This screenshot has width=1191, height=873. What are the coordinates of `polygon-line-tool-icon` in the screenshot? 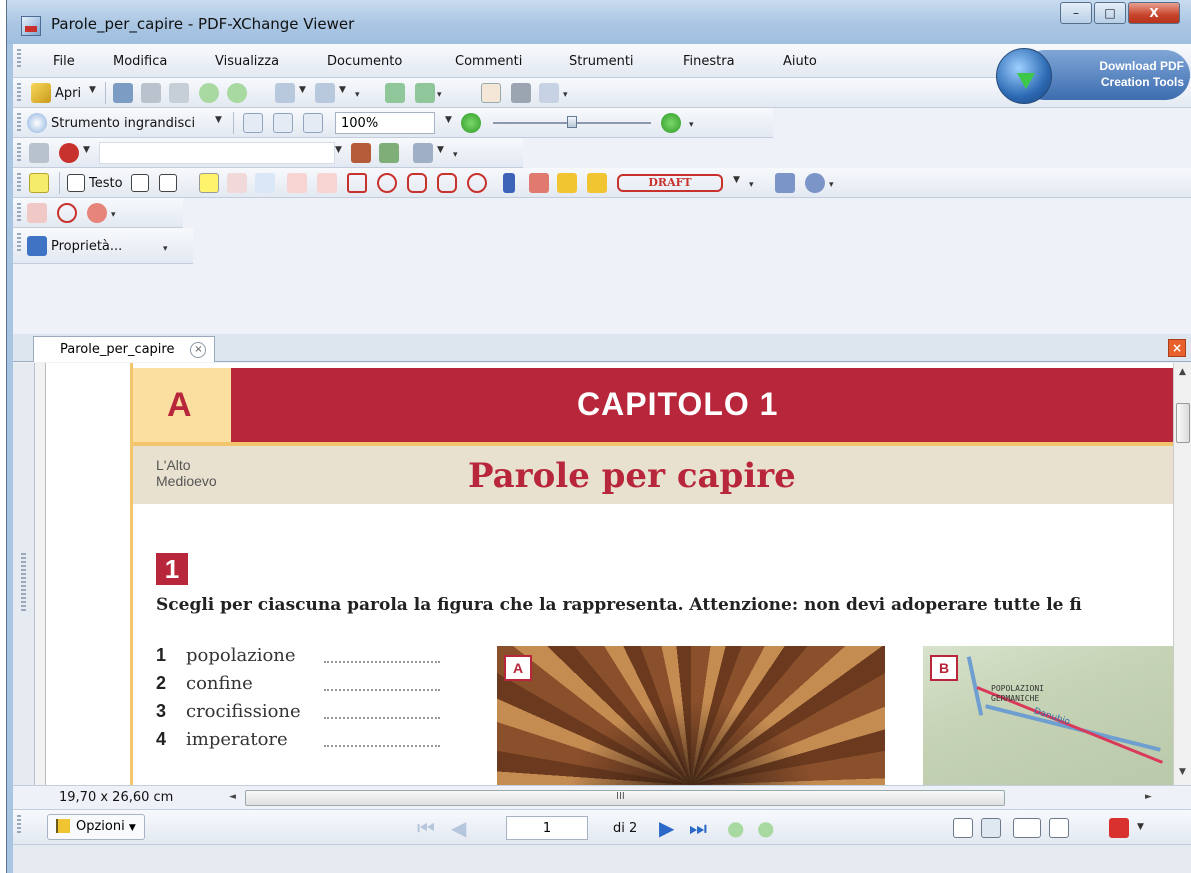 It's located at (417, 183).